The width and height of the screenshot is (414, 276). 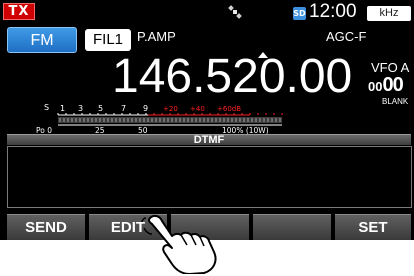 What do you see at coordinates (179, 244) in the screenshot?
I see `touch-hand-icon` at bounding box center [179, 244].